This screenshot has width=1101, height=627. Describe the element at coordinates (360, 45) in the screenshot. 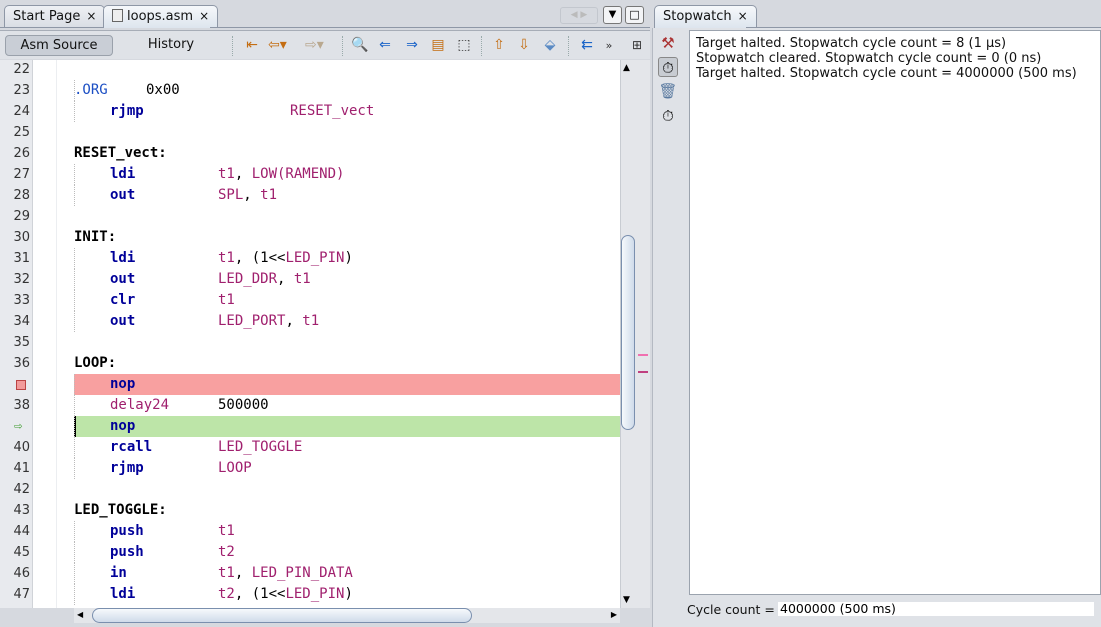

I see `find-icon: 🔍` at that location.